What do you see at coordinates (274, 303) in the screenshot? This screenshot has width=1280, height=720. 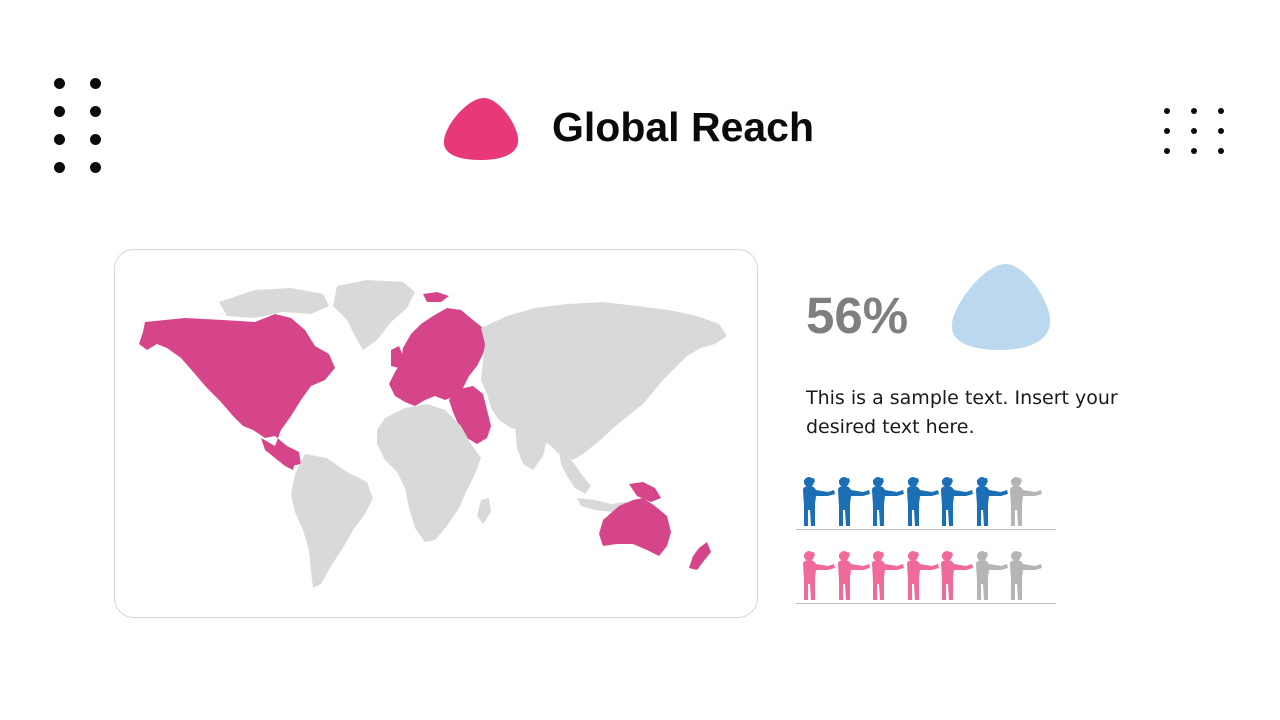 I see `map-arctic-islands` at bounding box center [274, 303].